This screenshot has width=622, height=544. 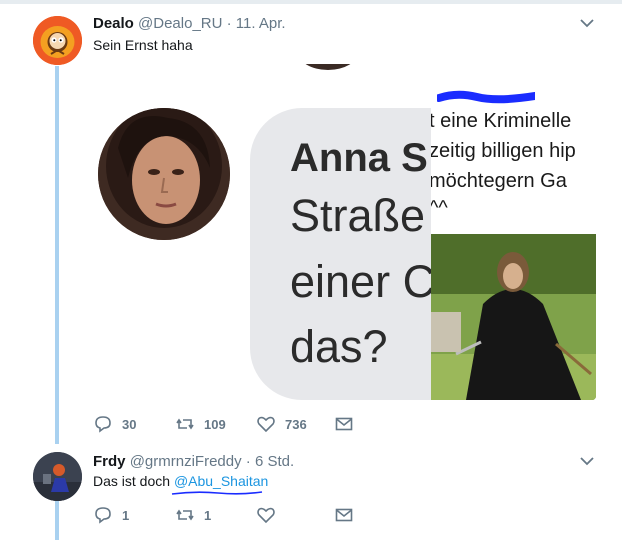 What do you see at coordinates (143, 45) in the screenshot?
I see `tweet-text: Sein Ernst haha` at bounding box center [143, 45].